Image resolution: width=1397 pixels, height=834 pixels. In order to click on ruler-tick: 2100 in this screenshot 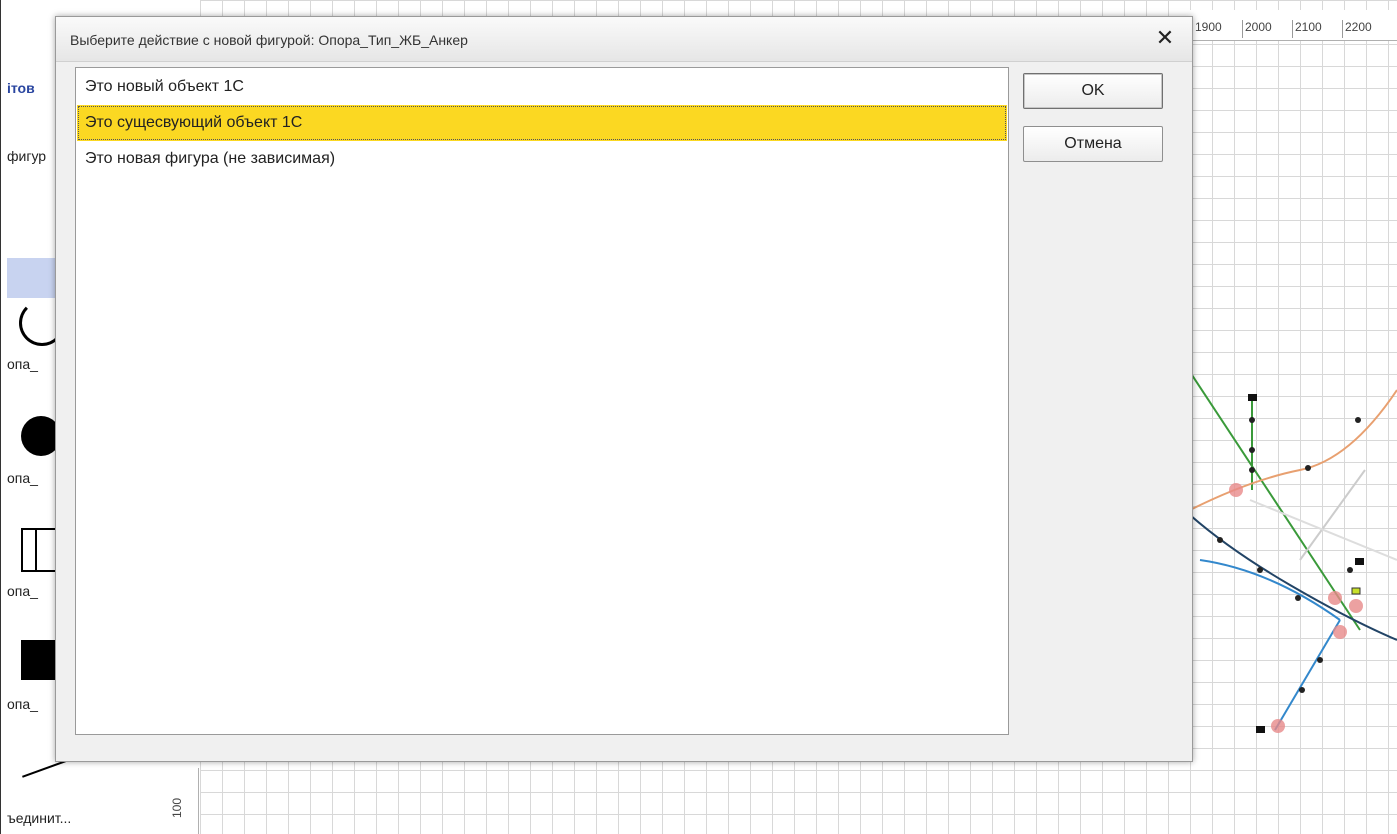, I will do `click(1307, 29)`.